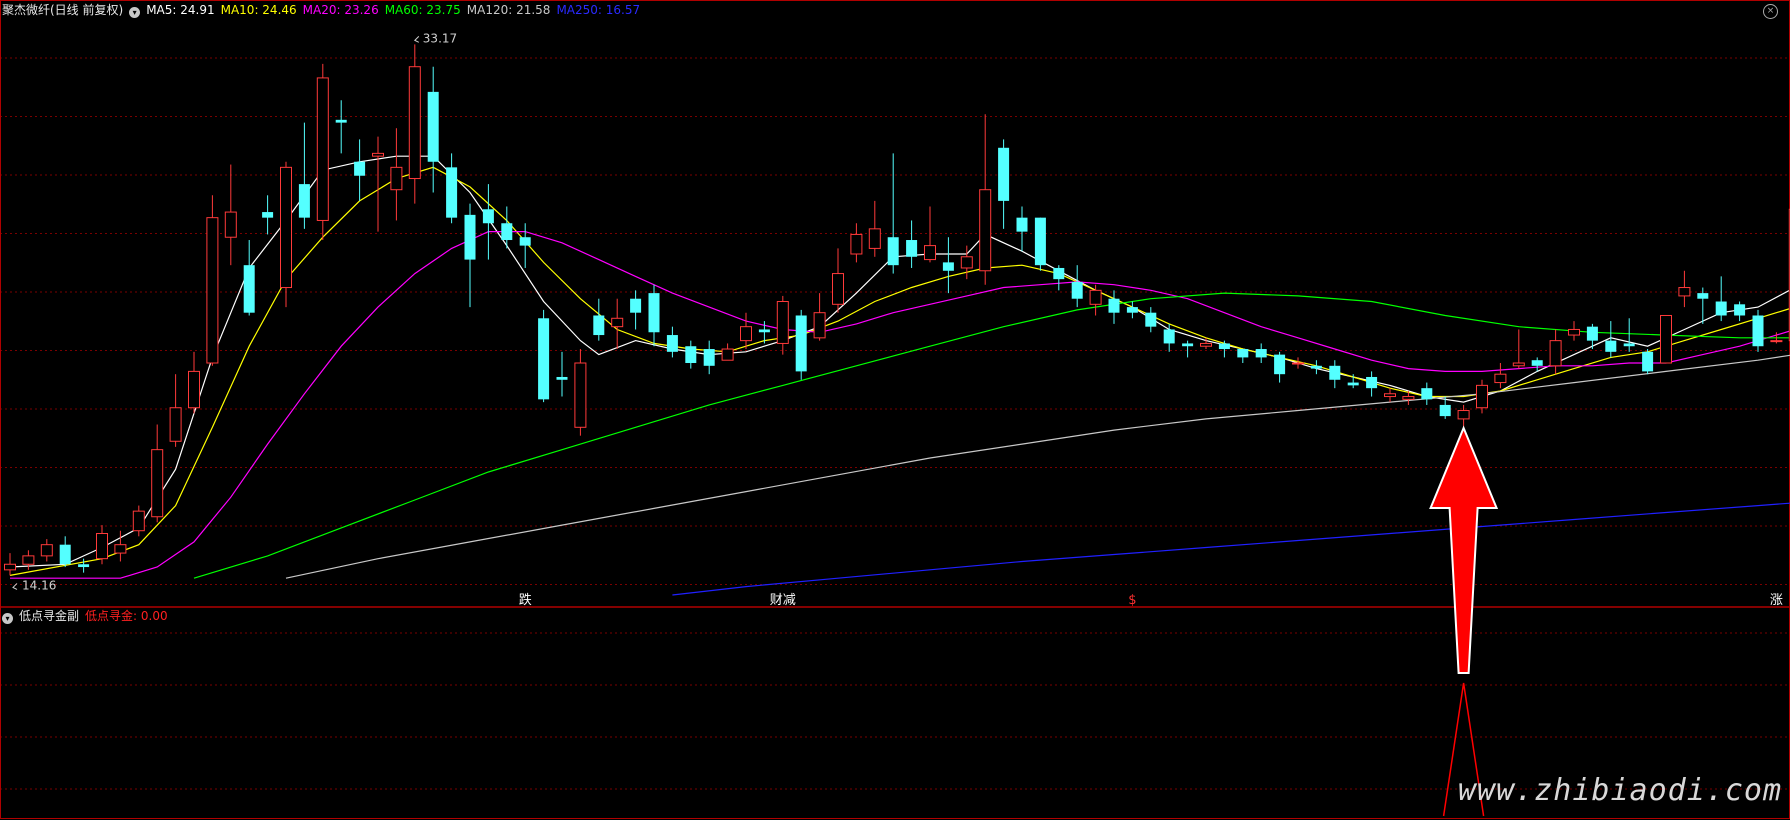 The height and width of the screenshot is (820, 1790). I want to click on sub-header: ▾ 低点寻金副 低点寻金: 0.00, so click(88, 616).